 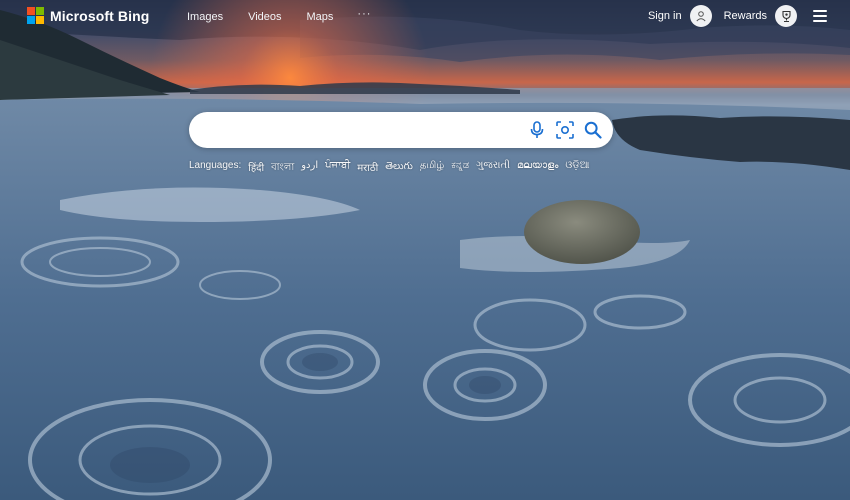 What do you see at coordinates (432, 168) in the screenshot?
I see `language-link-tamil: தமிழ்` at bounding box center [432, 168].